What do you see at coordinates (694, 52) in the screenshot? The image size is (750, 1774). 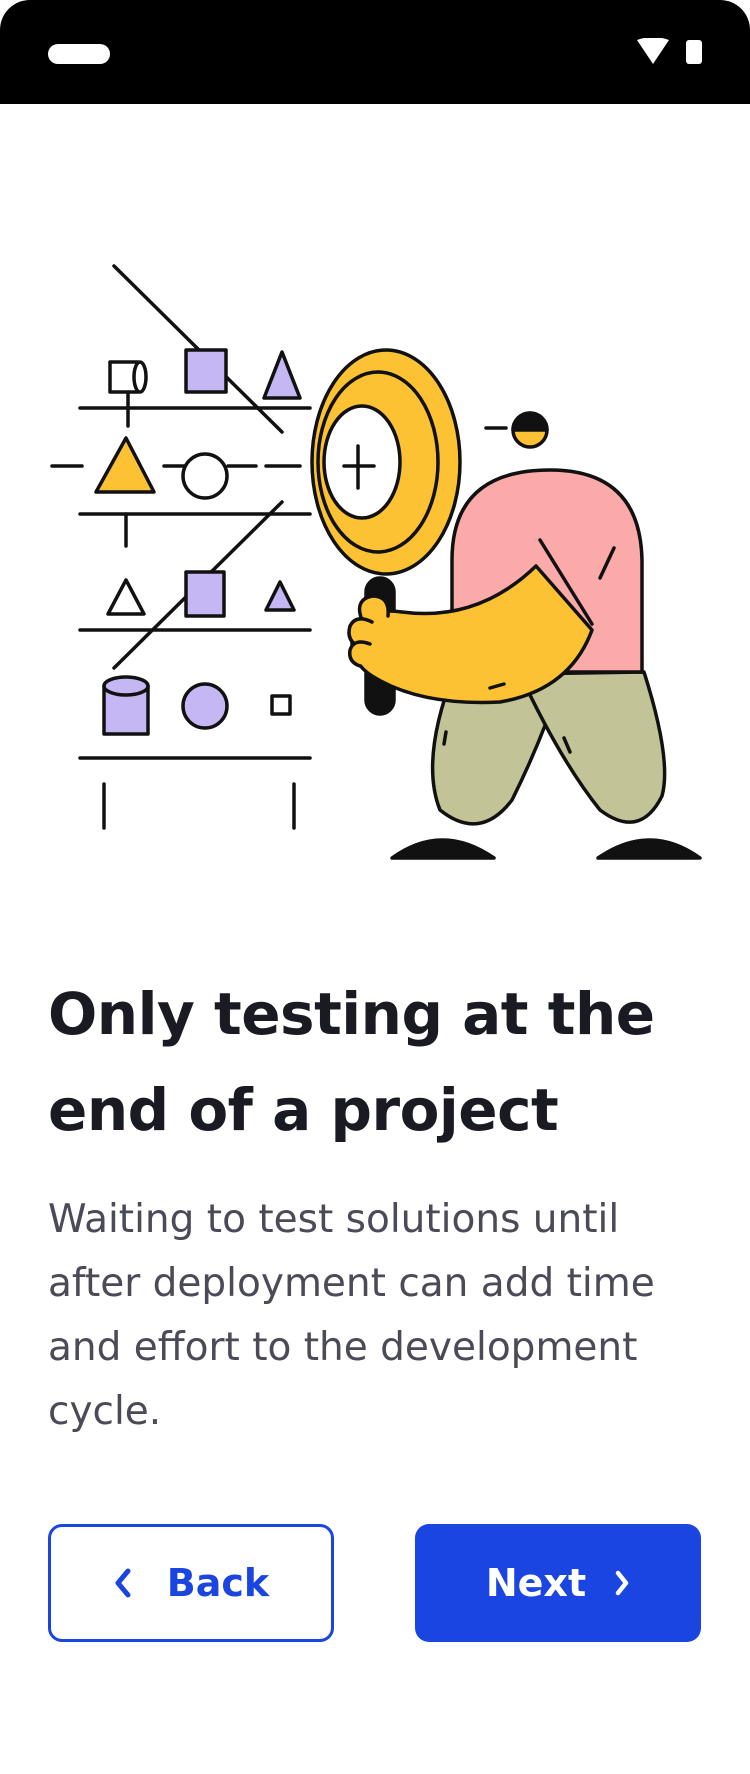 I see `battery-icon` at bounding box center [694, 52].